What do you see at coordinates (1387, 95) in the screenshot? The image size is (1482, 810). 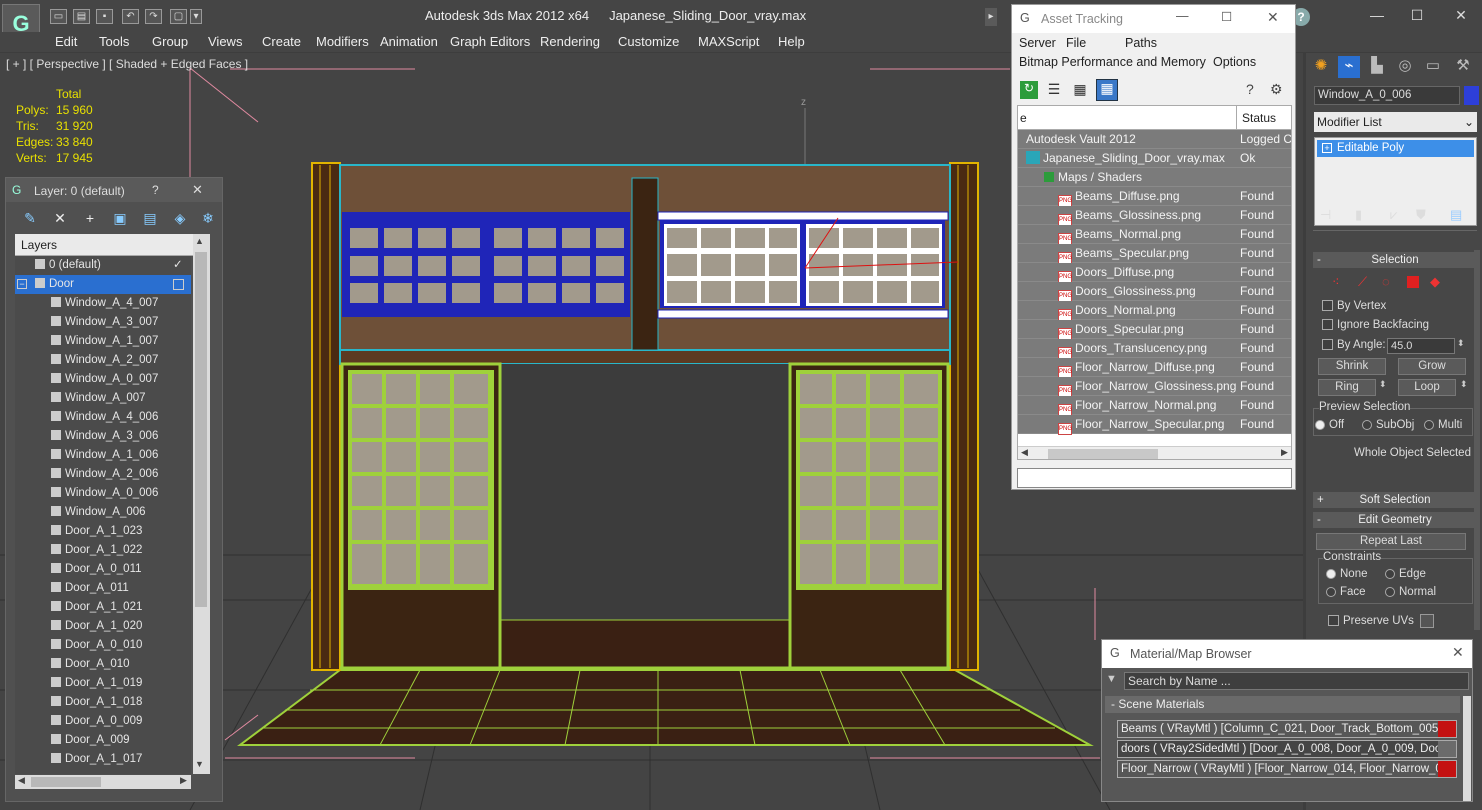 I see `object-name-field: Window_A_0_006` at bounding box center [1387, 95].